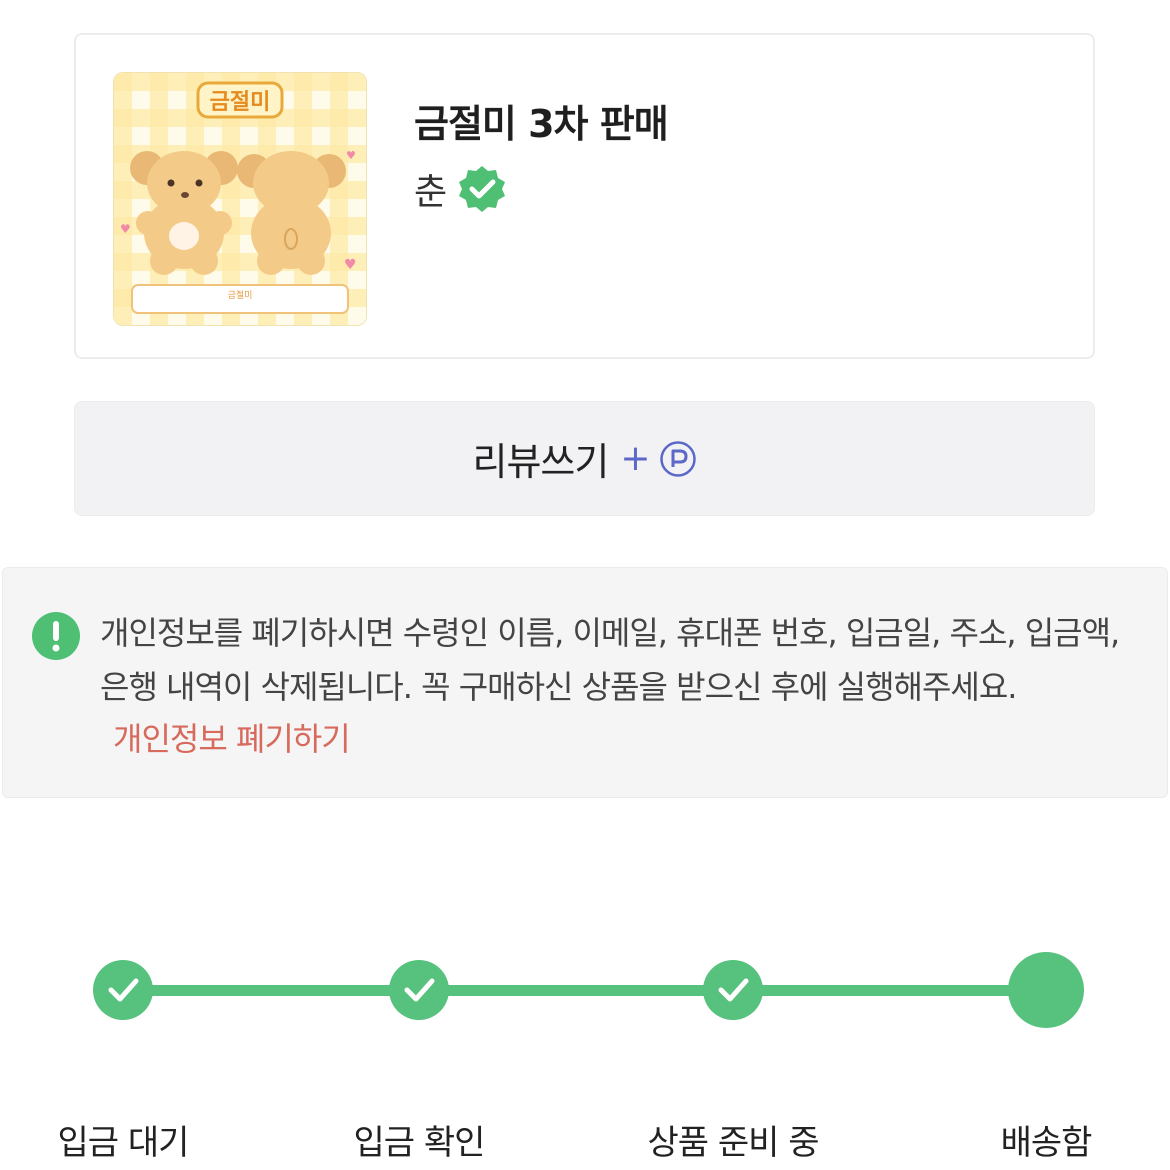 The image size is (1170, 1170). I want to click on step-label-preparing: 상품 준비 중, so click(733, 1143).